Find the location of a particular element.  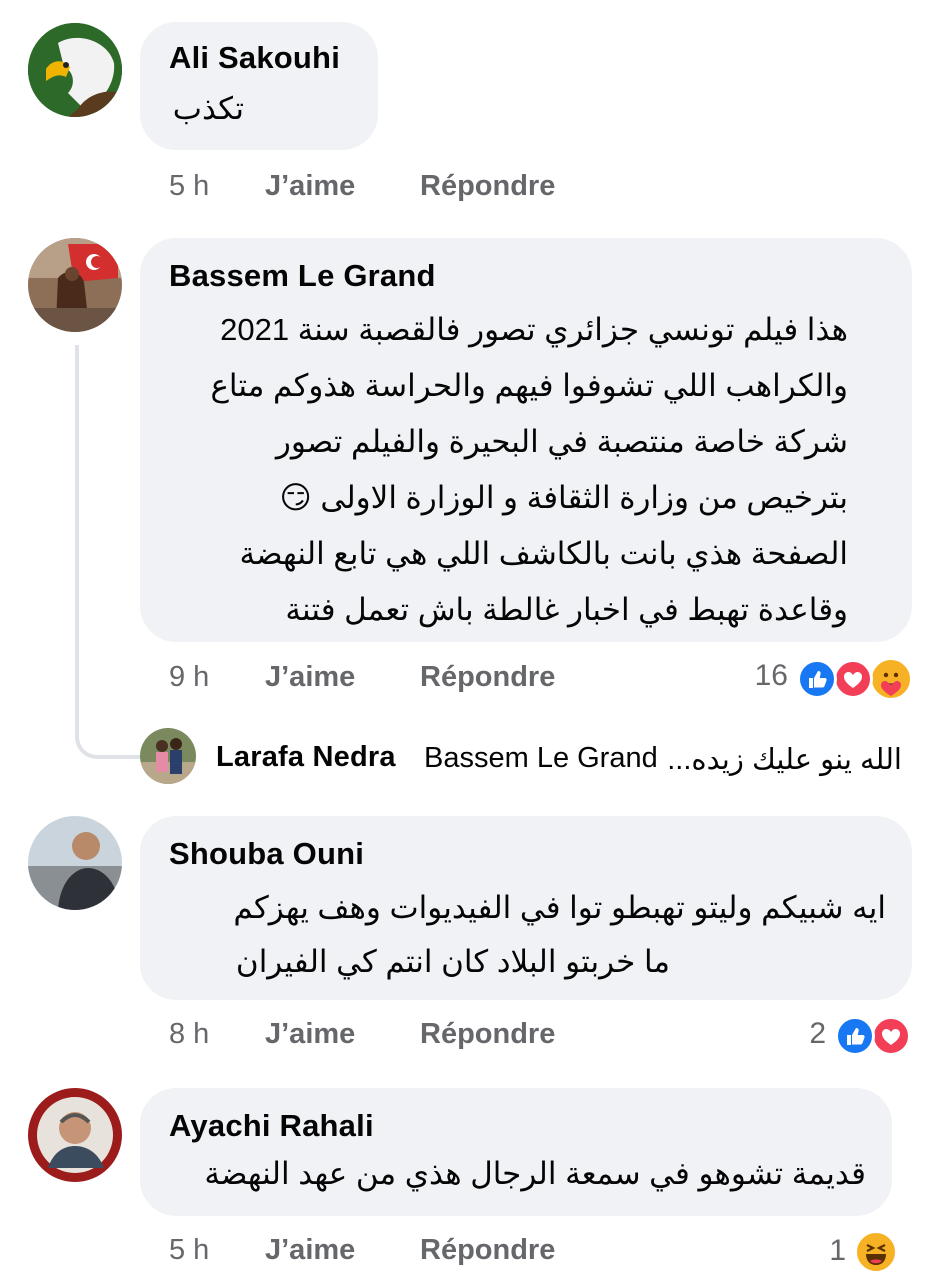

care-icon is located at coordinates (891, 679).